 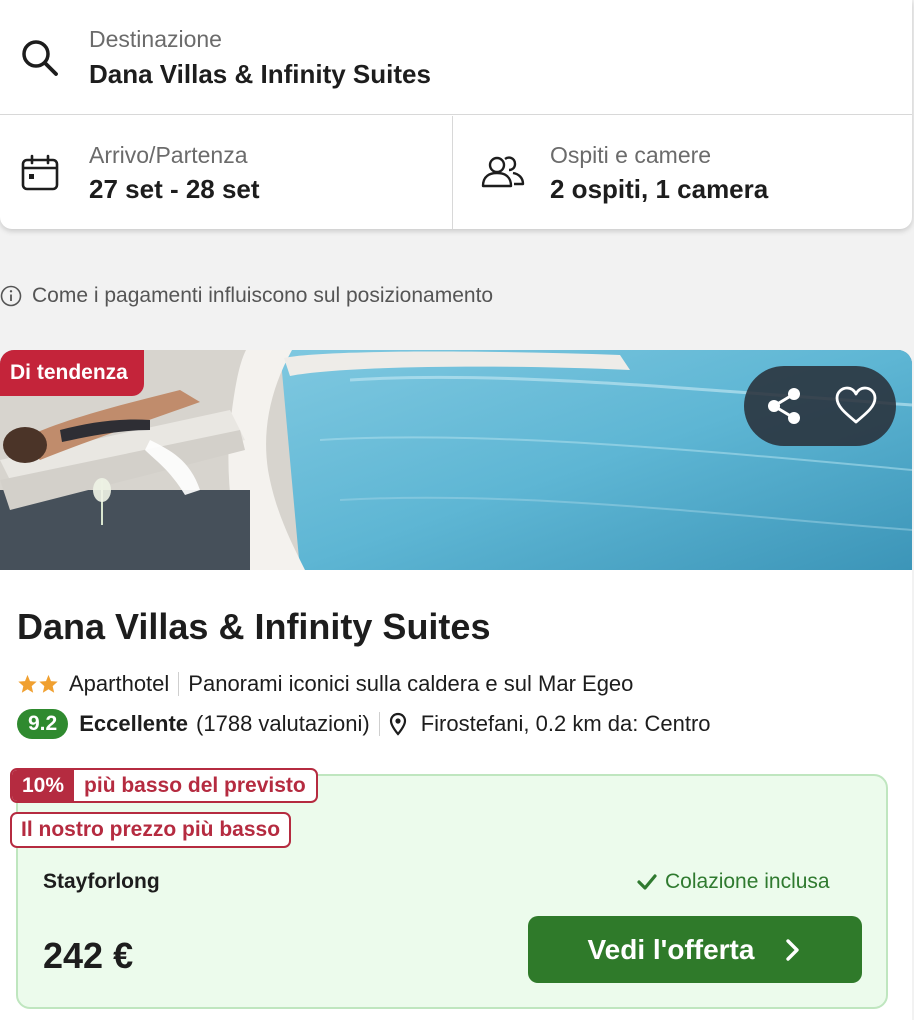 What do you see at coordinates (226, 172) in the screenshot?
I see `dates-field: Arrivo/Partenza 27 set - 28 set` at bounding box center [226, 172].